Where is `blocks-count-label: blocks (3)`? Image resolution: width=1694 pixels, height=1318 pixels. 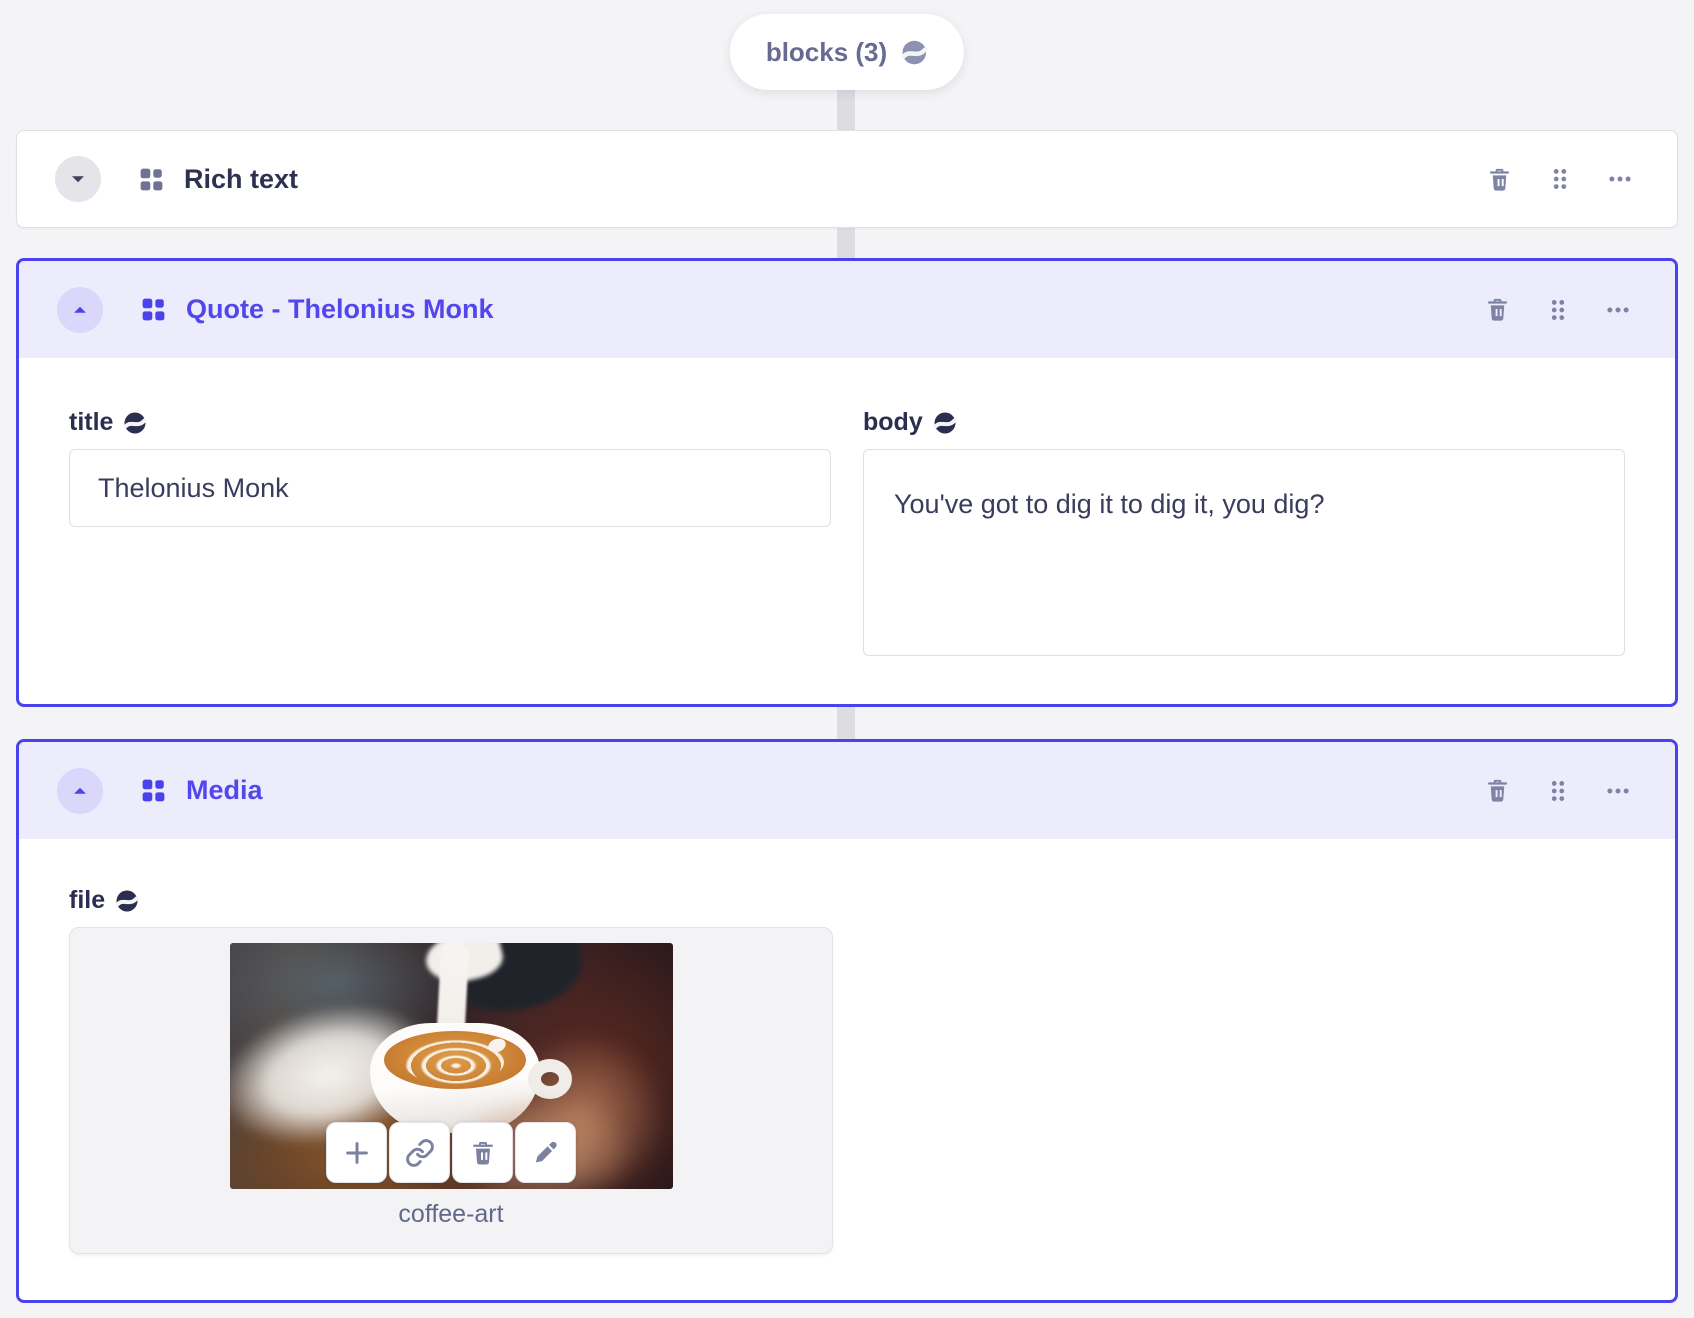 blocks-count-label: blocks (3) is located at coordinates (826, 51).